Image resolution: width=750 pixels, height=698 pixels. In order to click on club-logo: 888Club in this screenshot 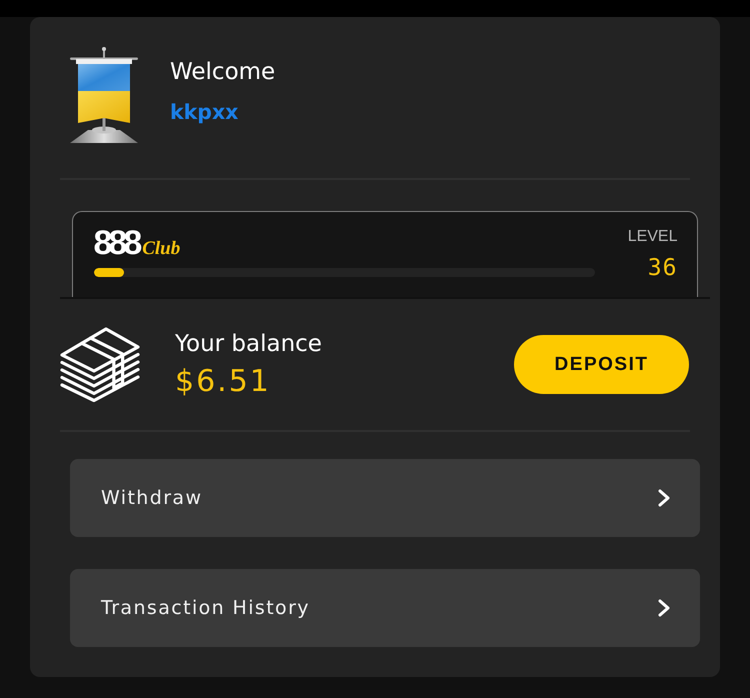, I will do `click(137, 243)`.